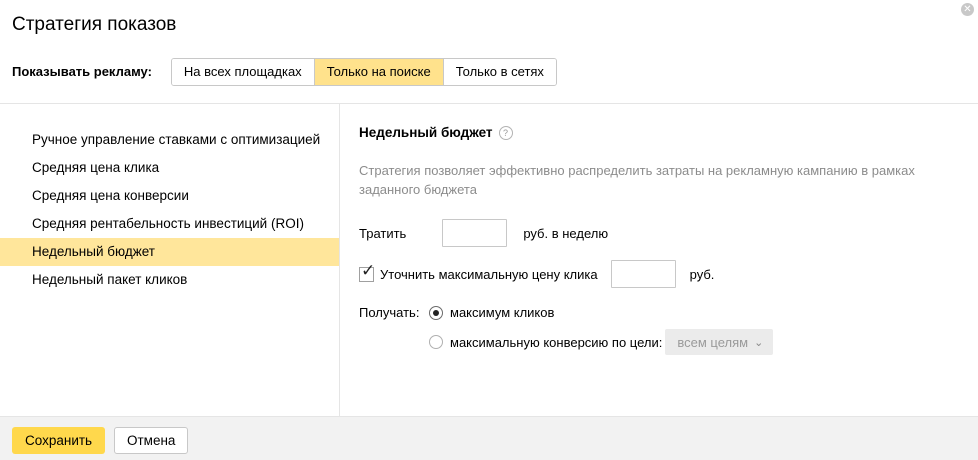 Image resolution: width=978 pixels, height=460 pixels. What do you see at coordinates (243, 71) in the screenshot?
I see `placement-option-all: На всех площадках` at bounding box center [243, 71].